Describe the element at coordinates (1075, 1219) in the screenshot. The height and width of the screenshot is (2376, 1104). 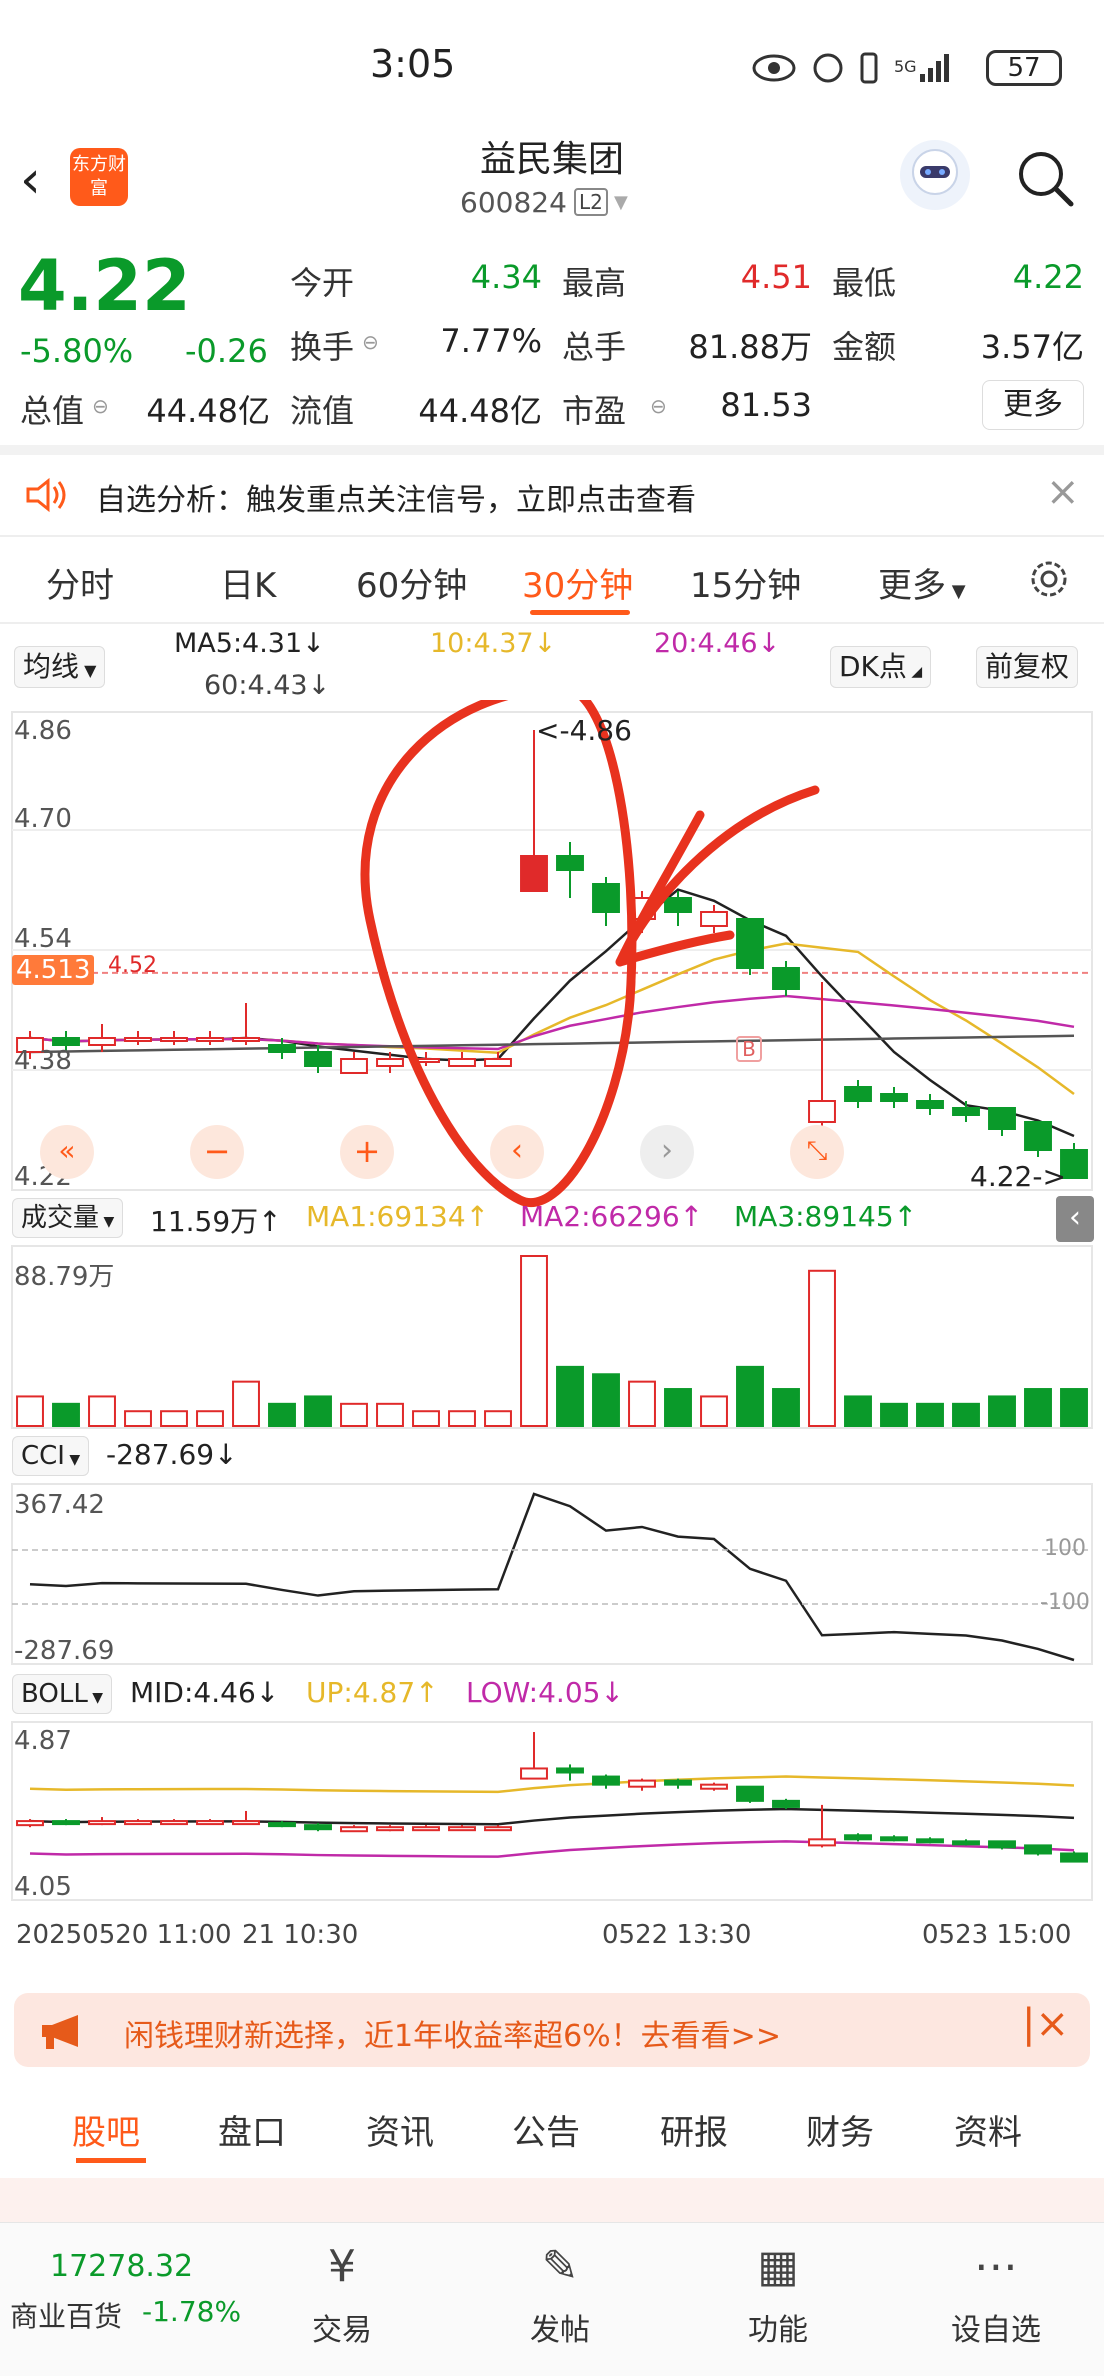
I see `collapse-panel-button: ‹` at that location.